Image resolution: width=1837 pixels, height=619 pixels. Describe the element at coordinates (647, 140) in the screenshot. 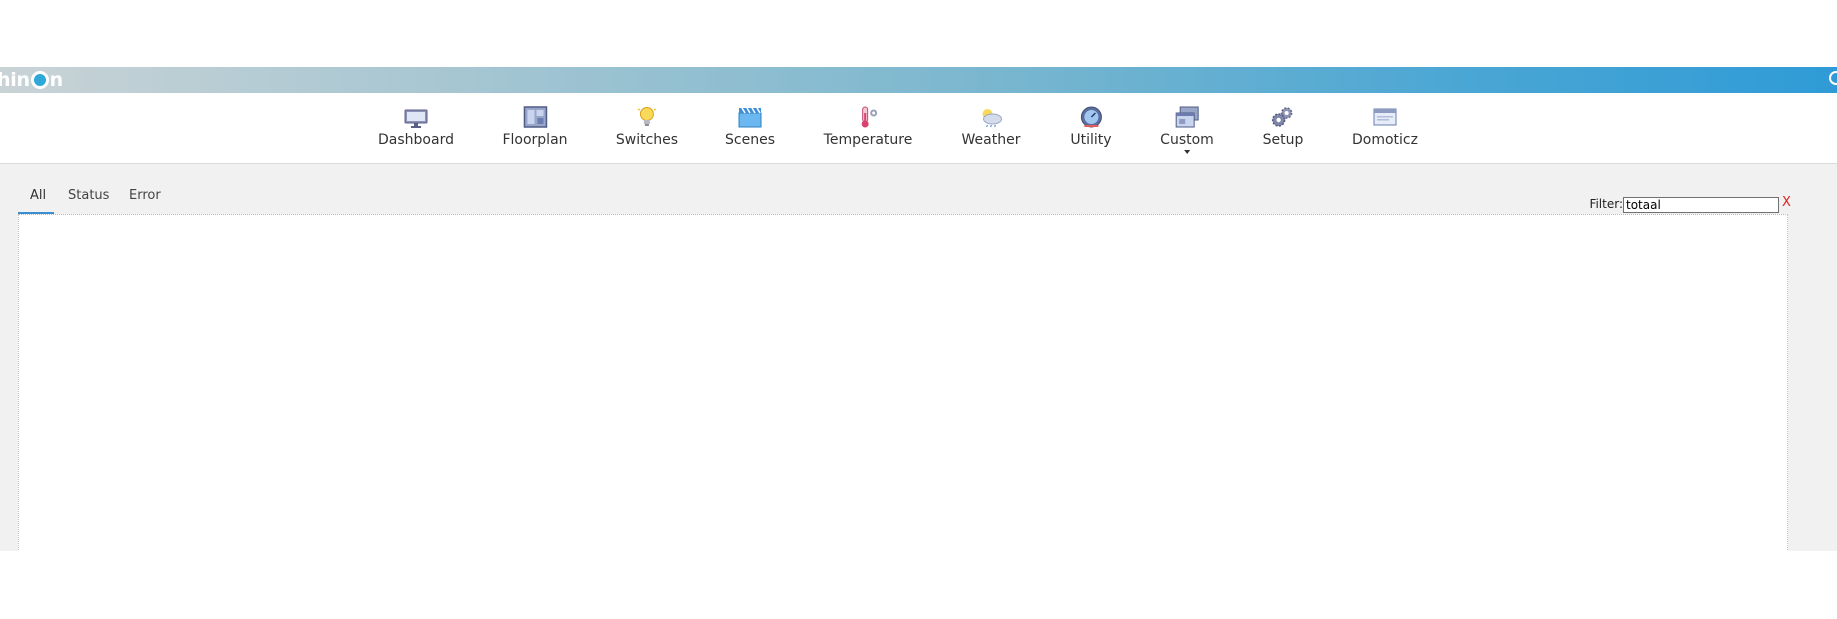

I see `nav-label: Switches` at that location.